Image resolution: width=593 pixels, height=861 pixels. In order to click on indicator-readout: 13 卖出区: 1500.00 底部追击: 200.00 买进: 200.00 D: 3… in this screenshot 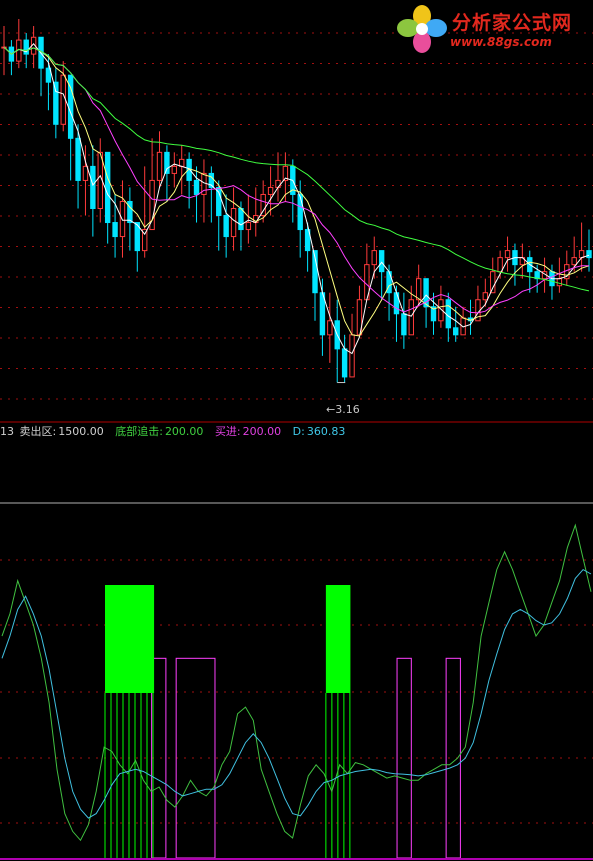, I will do `click(173, 431)`.